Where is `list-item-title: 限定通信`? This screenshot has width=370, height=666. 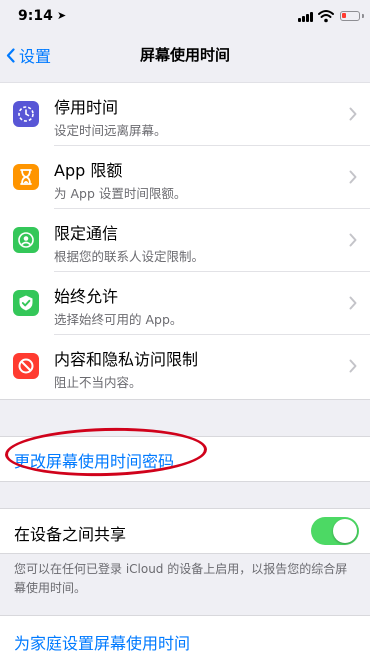 list-item-title: 限定通信 is located at coordinates (86, 233).